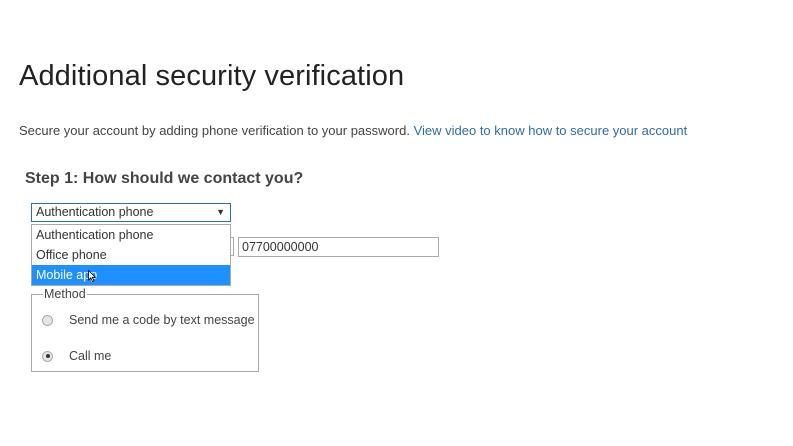  Describe the element at coordinates (162, 320) in the screenshot. I see `radio-label-text-message: Send me a code by text message` at that location.